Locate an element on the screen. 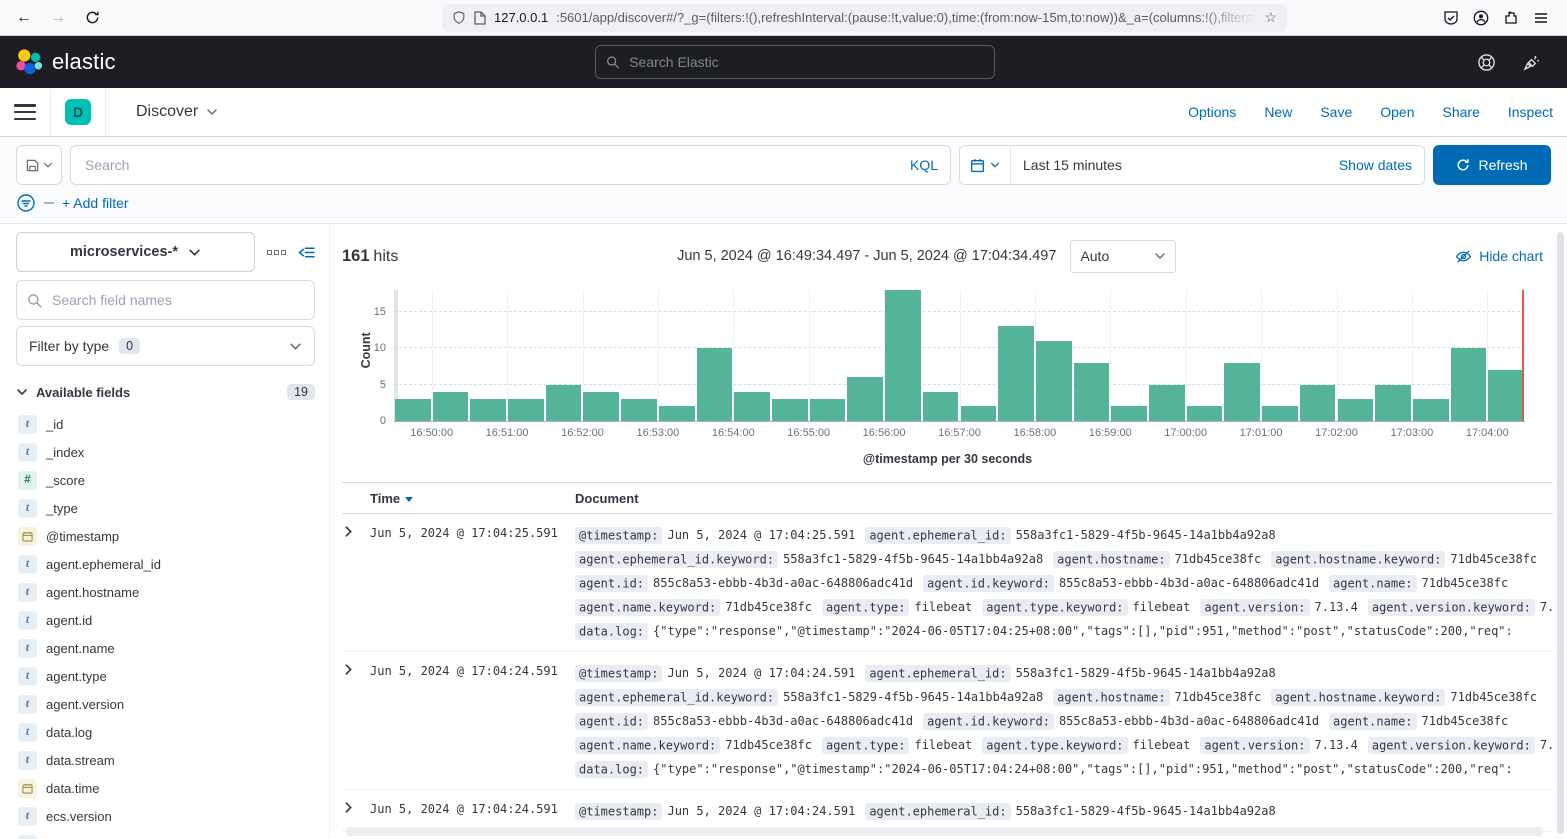  field-item-agent.type: t agent.type is located at coordinates (165, 676).